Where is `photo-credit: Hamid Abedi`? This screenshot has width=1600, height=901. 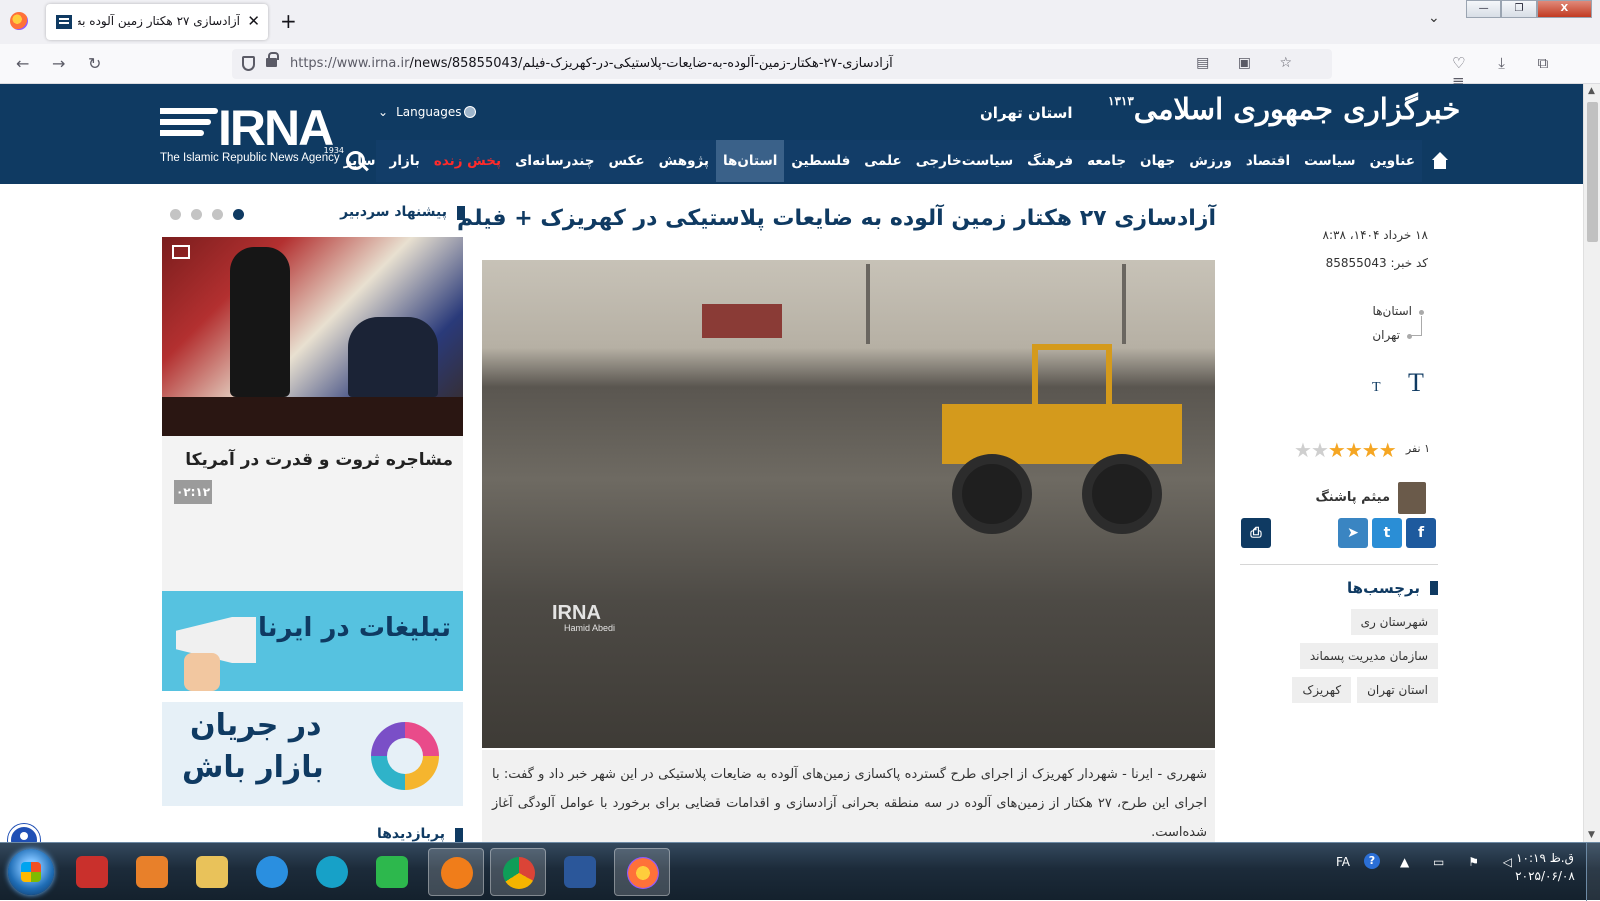
photo-credit: Hamid Abedi is located at coordinates (590, 628).